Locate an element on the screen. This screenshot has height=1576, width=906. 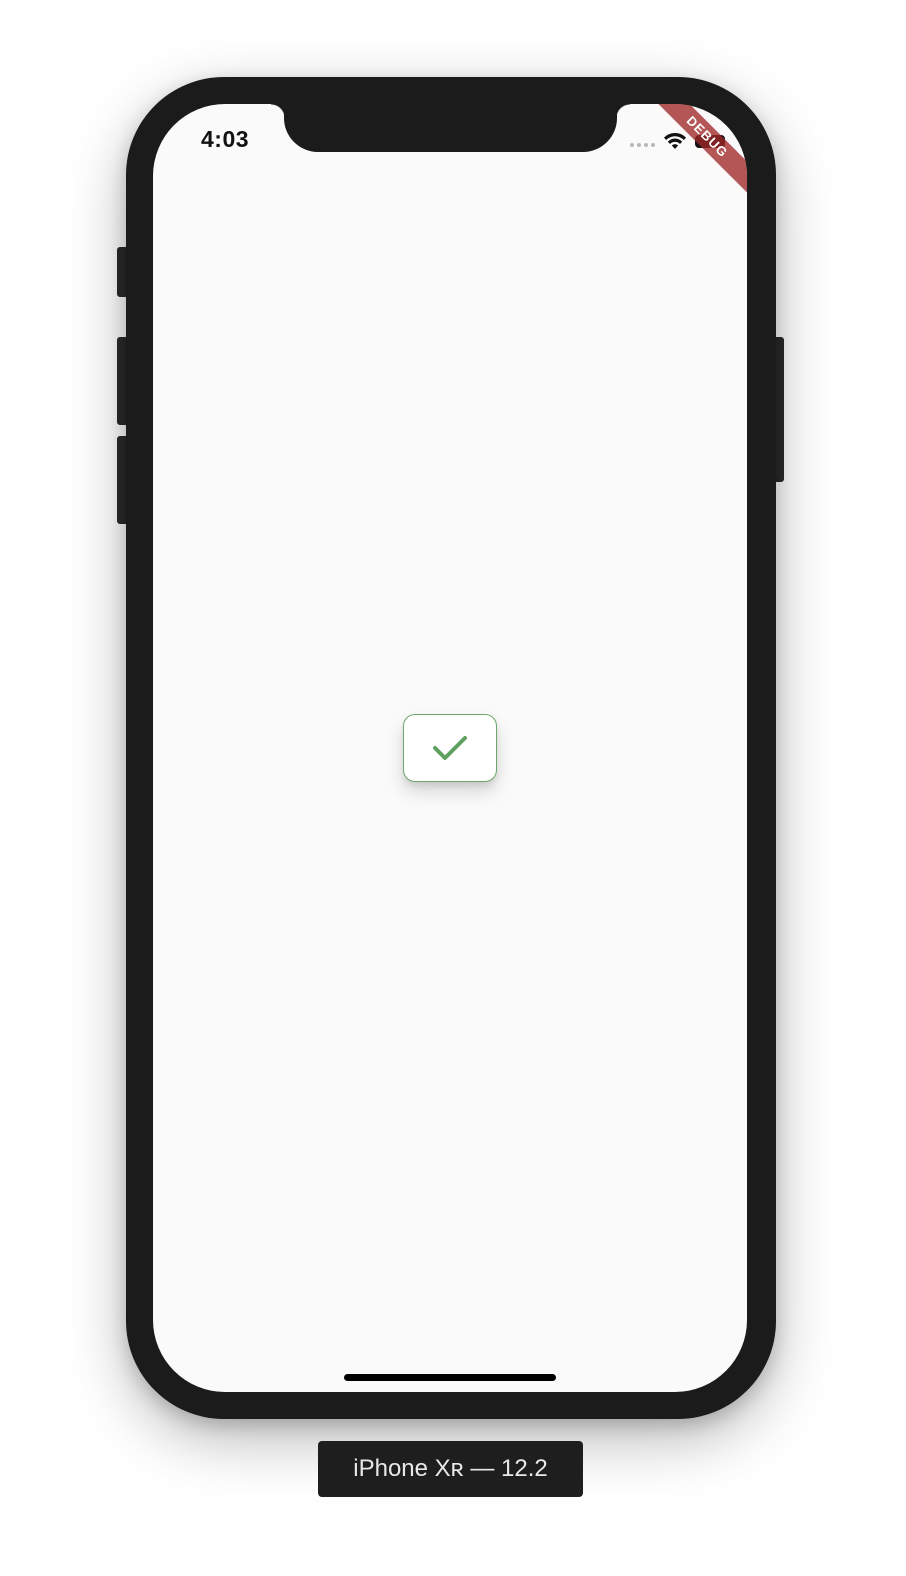
cellular-signal-icon is located at coordinates (642, 145).